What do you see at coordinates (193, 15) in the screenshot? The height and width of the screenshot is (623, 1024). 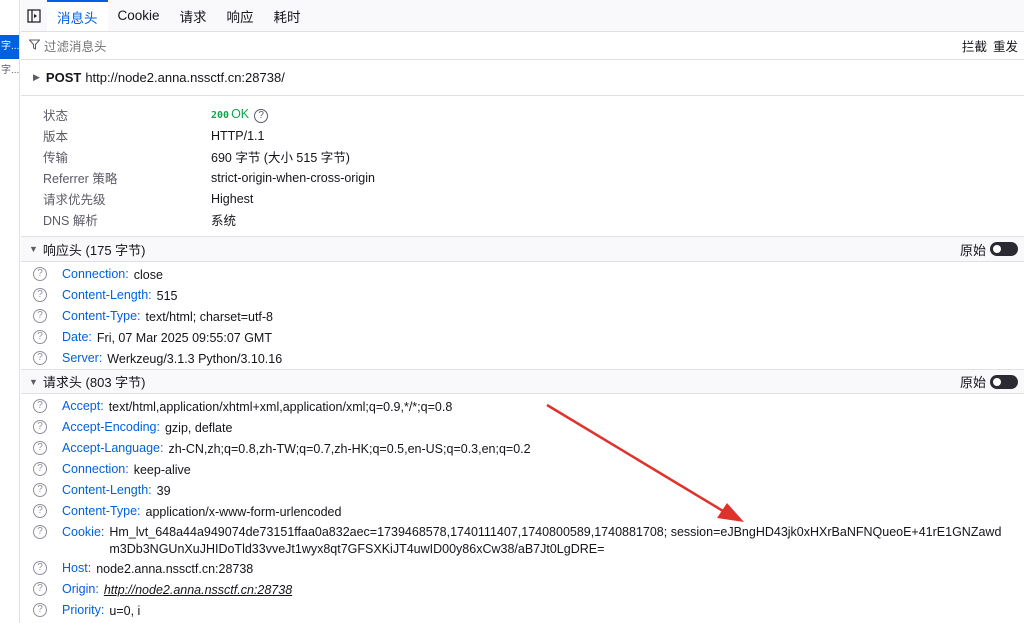 I see `tab-request: 请求` at bounding box center [193, 15].